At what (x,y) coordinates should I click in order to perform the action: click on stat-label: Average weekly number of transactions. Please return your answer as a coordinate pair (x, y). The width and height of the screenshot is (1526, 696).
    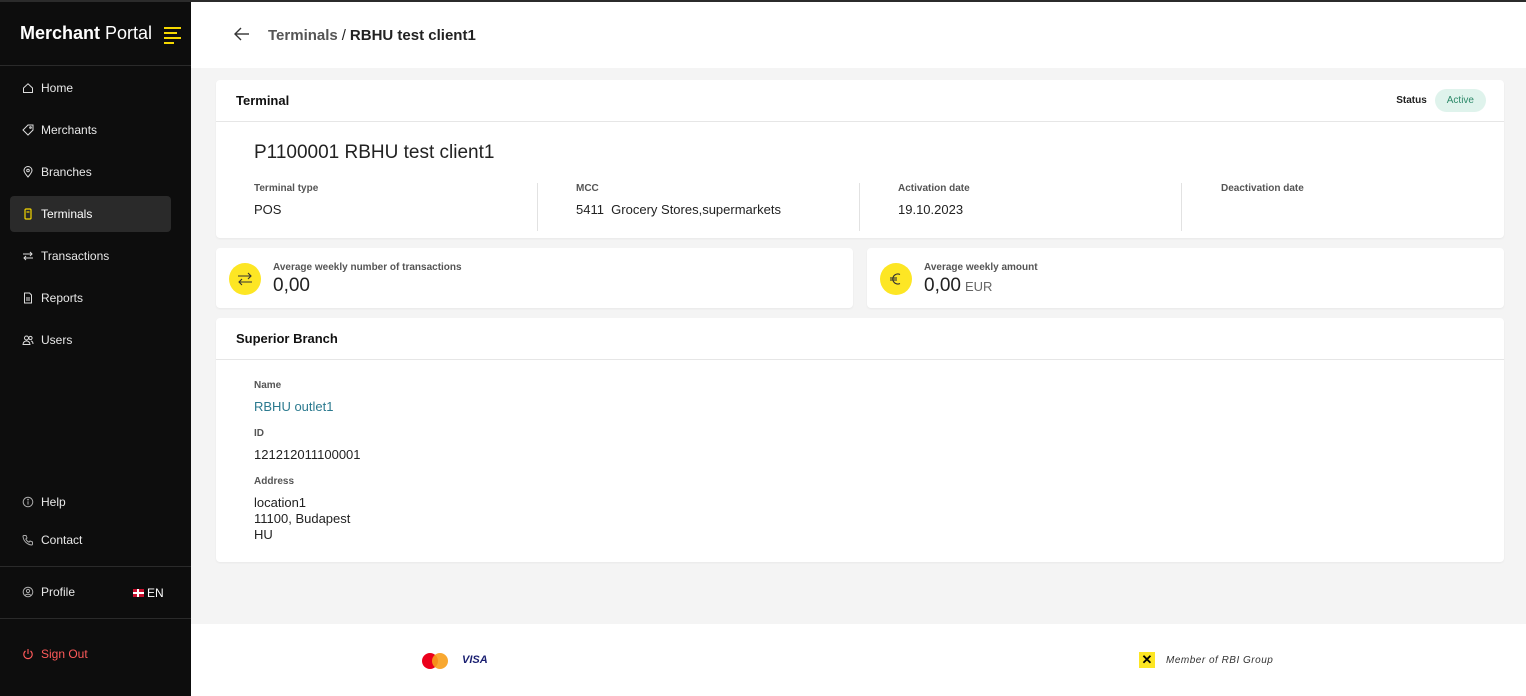
    Looking at the image, I should click on (367, 267).